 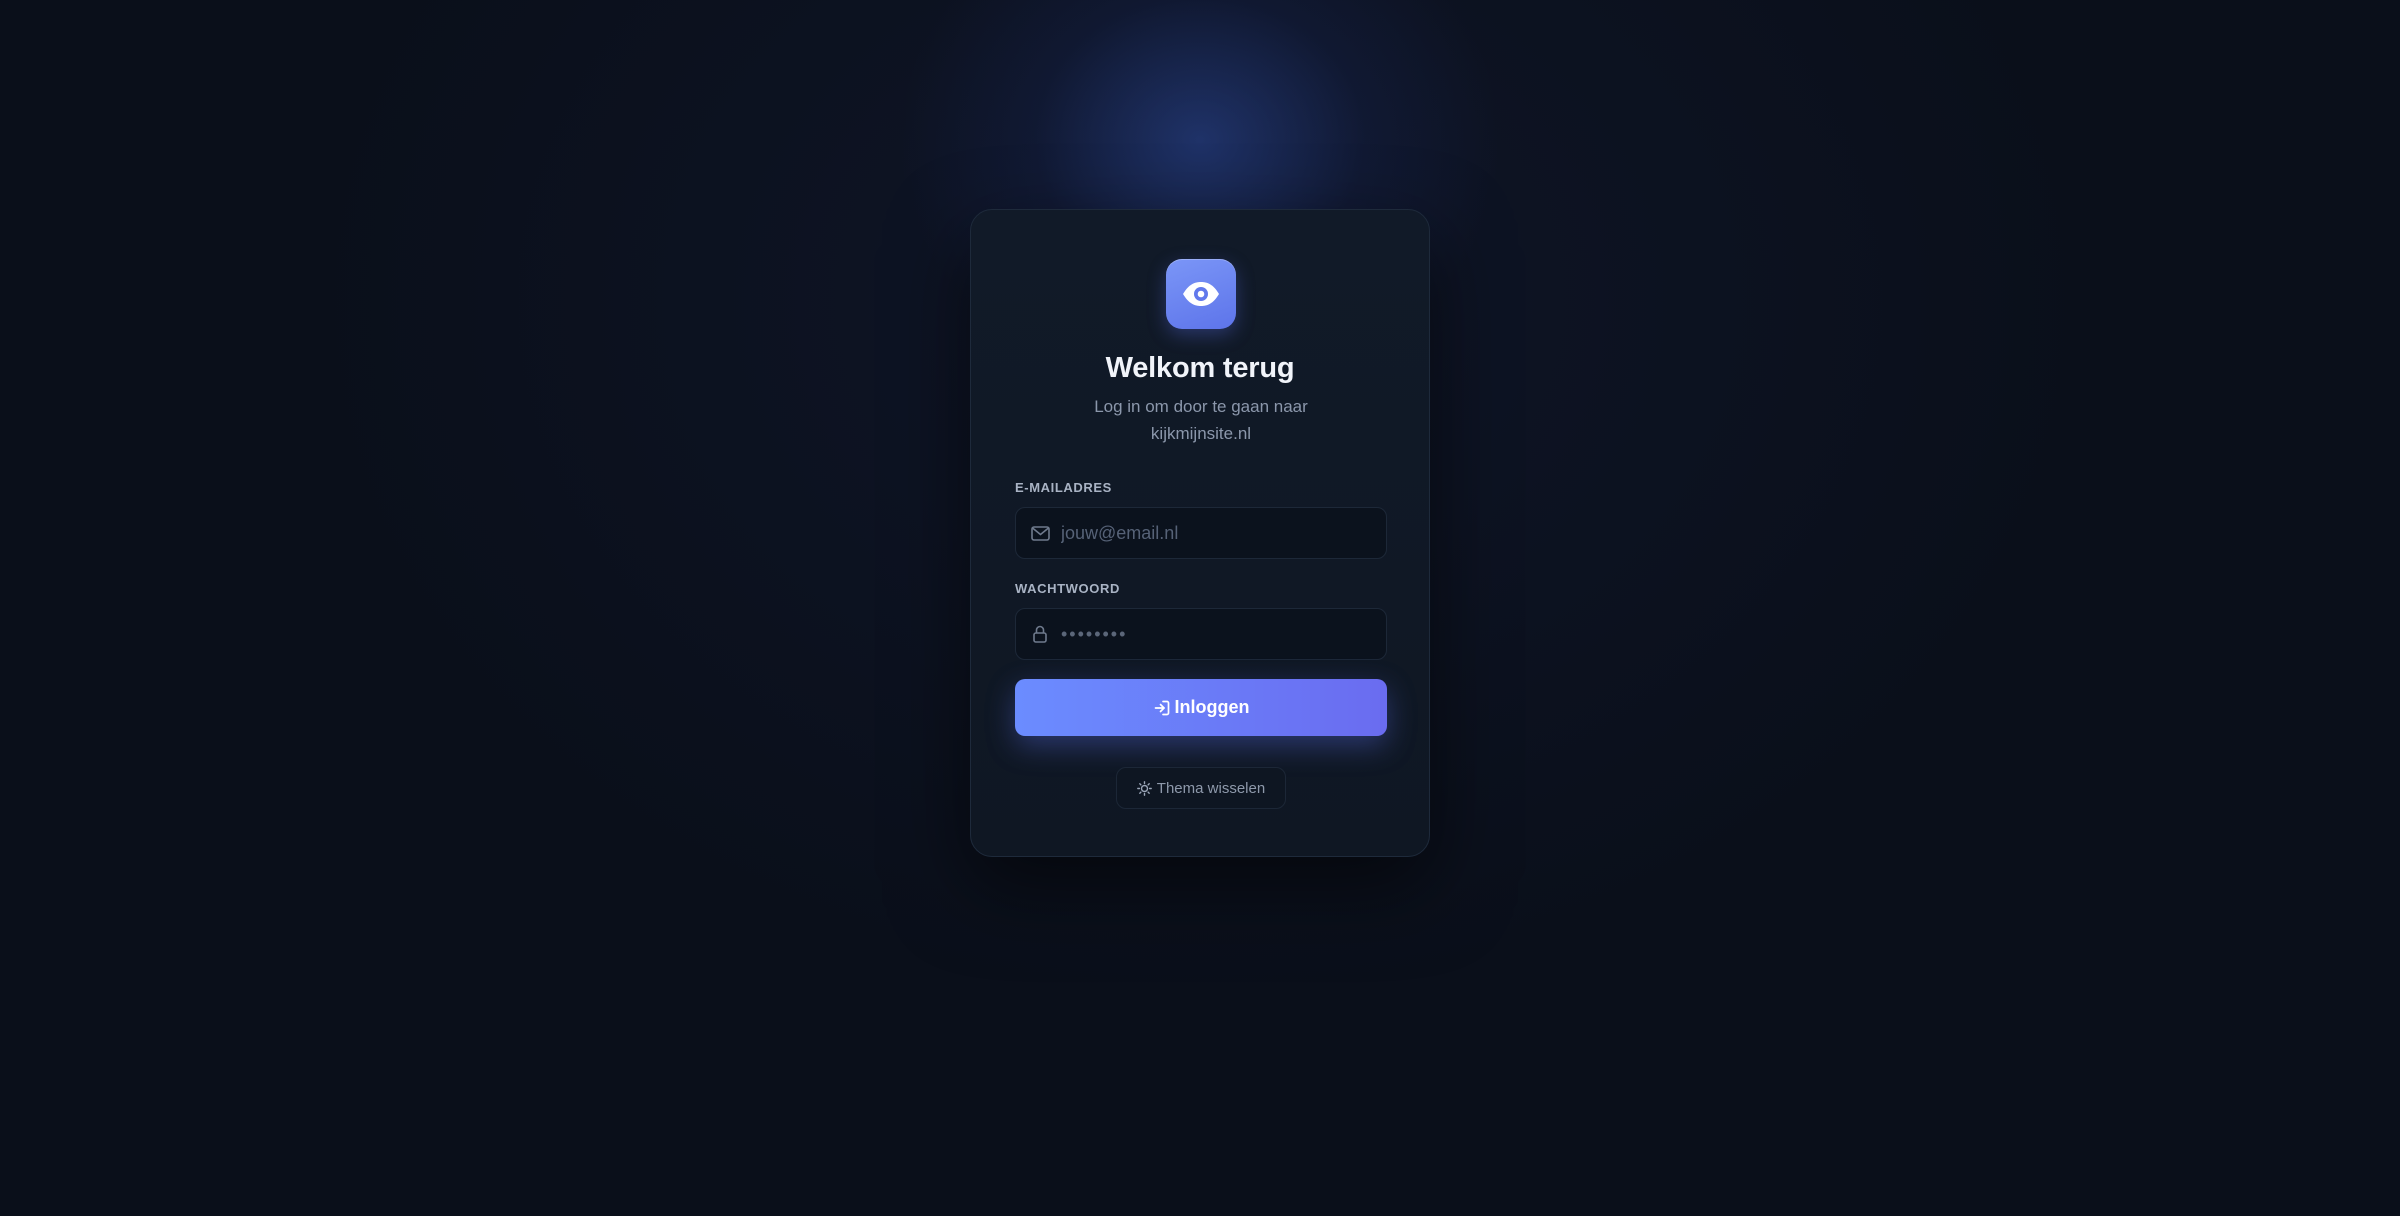 I want to click on theme-toggle-label: Thema wisselen, so click(x=1211, y=788).